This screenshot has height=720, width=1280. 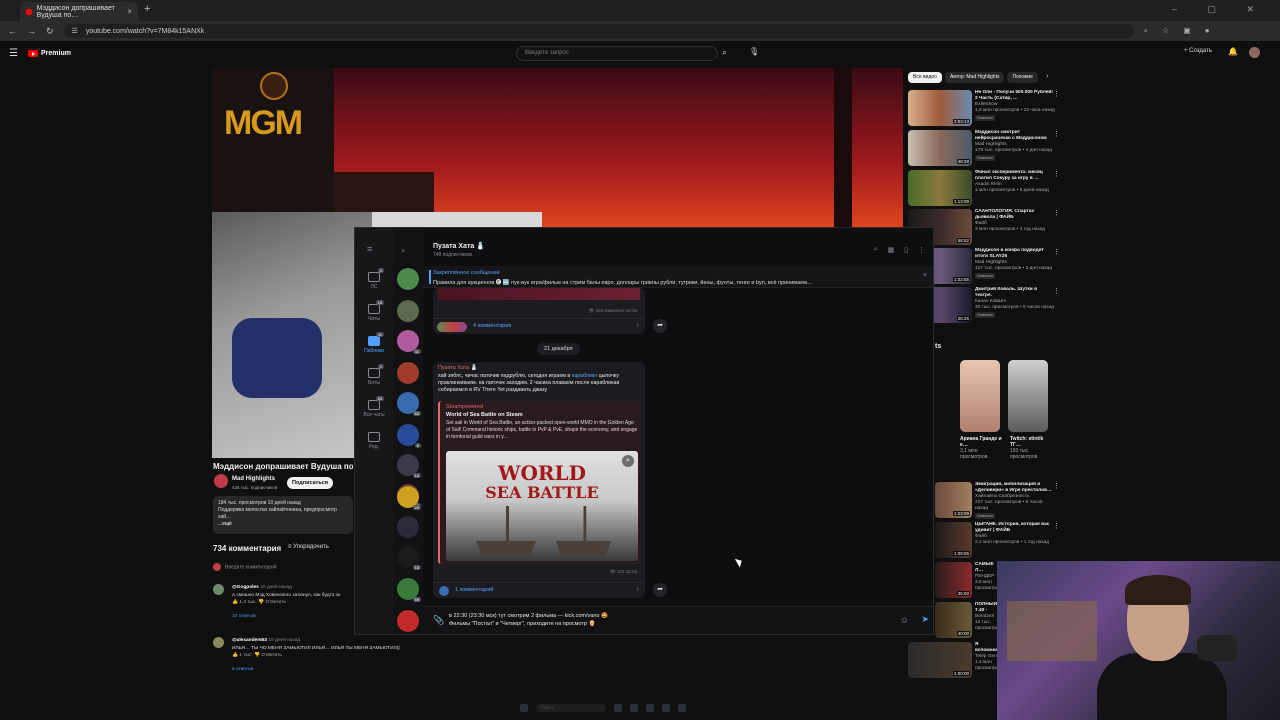 I want to click on description-more-link: ...ещё, so click(x=283, y=524).